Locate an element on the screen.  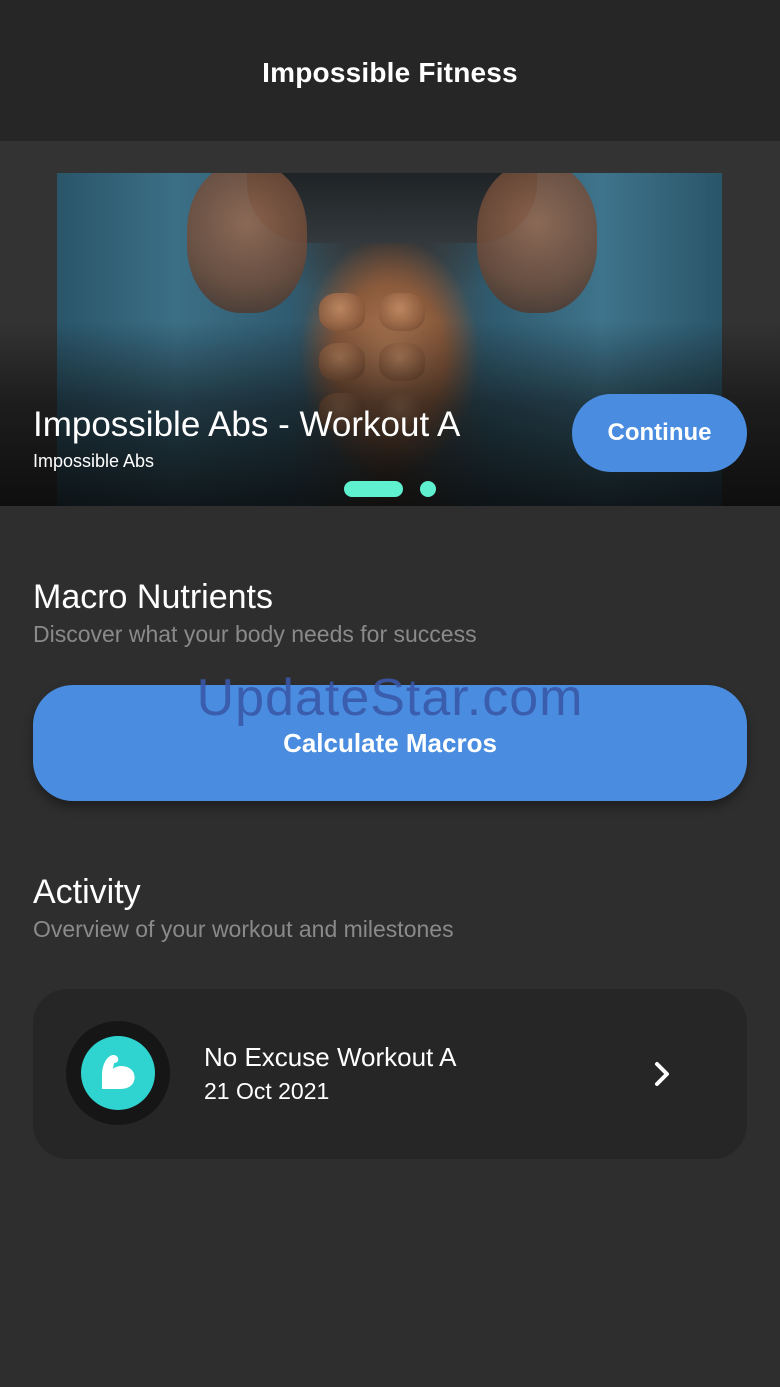
carousel-dot-active is located at coordinates (373, 489).